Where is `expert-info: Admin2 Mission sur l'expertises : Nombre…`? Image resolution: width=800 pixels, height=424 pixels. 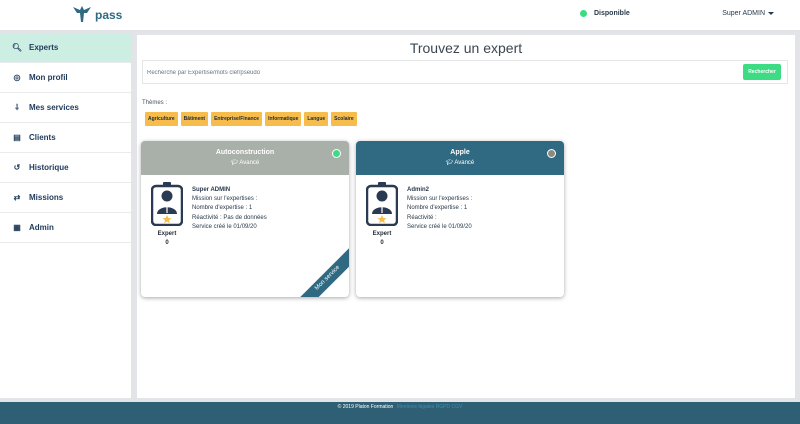
expert-info: Admin2 Mission sur l'expertises : Nombre… is located at coordinates (439, 209).